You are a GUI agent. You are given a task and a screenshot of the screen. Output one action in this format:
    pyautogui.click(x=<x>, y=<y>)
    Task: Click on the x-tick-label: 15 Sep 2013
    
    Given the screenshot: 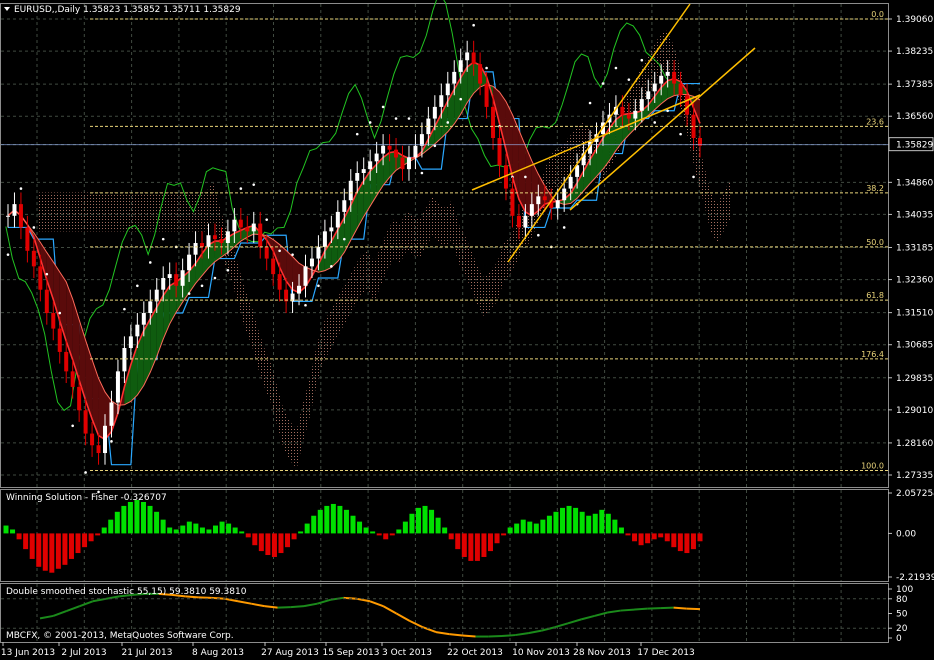 What is the action you would take?
    pyautogui.click(x=350, y=653)
    